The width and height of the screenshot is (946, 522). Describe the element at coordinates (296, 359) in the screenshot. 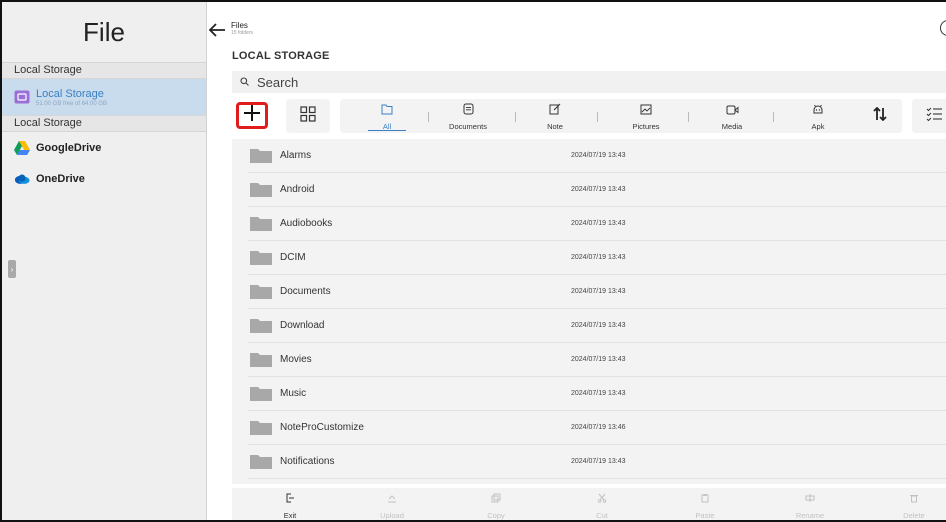

I see `file-name: Movies` at that location.